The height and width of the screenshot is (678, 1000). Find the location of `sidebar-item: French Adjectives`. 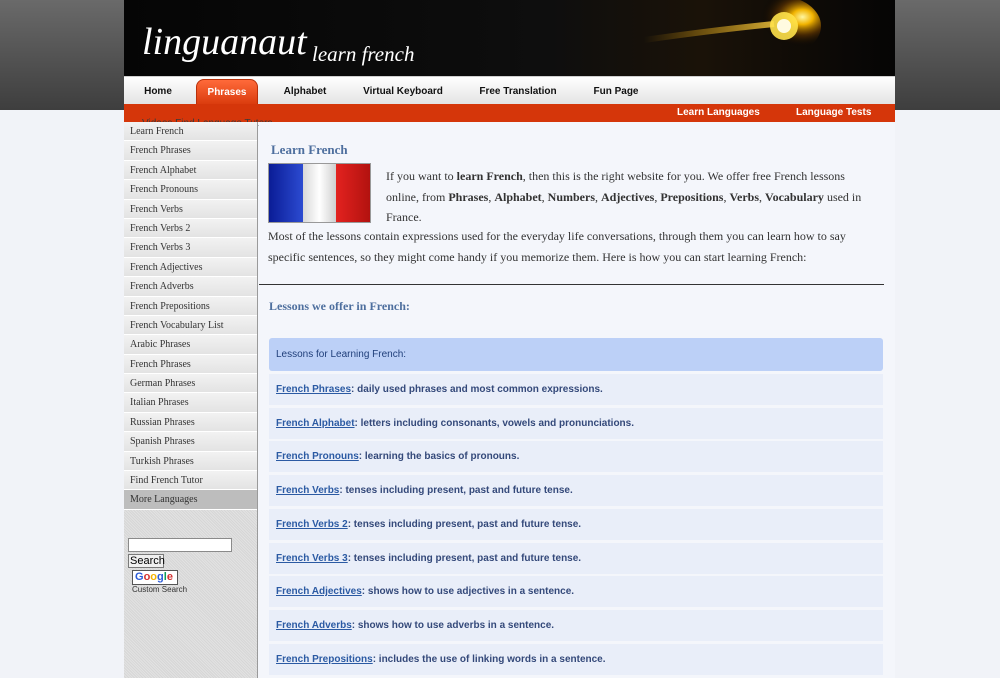

sidebar-item: French Adjectives is located at coordinates (190, 267).